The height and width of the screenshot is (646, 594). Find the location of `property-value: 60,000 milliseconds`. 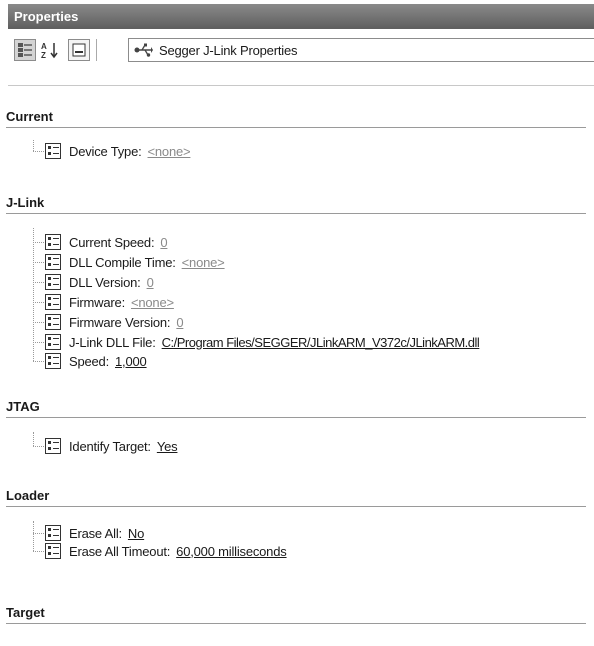

property-value: 60,000 milliseconds is located at coordinates (231, 551).